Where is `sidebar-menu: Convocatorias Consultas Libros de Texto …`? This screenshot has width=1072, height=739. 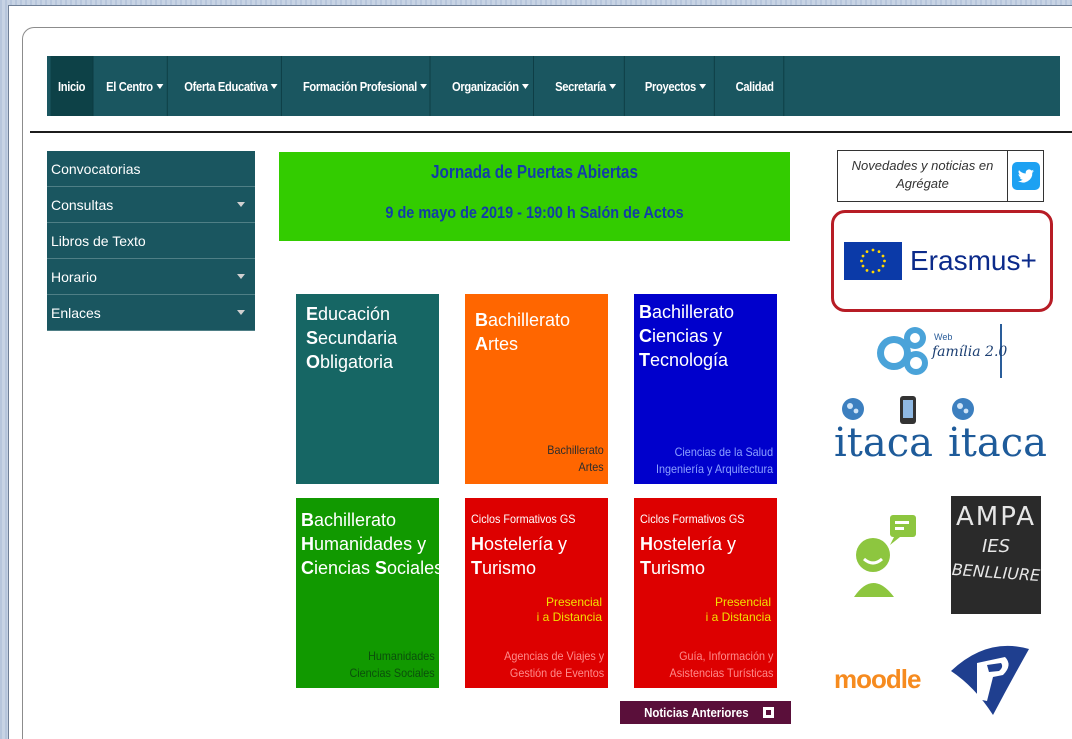 sidebar-menu: Convocatorias Consultas Libros de Texto … is located at coordinates (151, 241).